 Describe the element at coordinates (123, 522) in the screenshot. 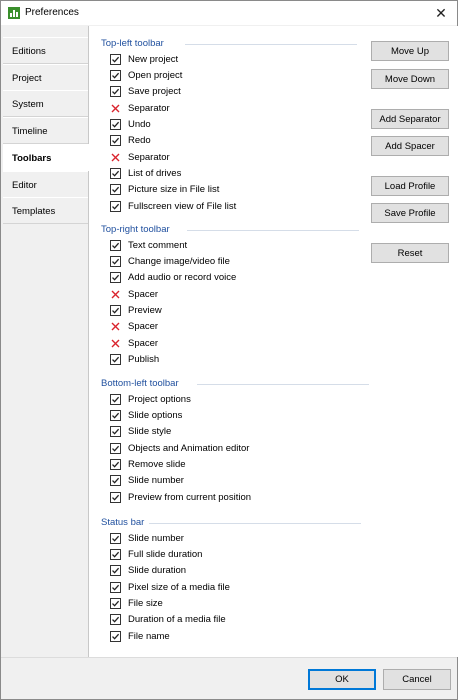

I see `group-title: Status bar` at that location.